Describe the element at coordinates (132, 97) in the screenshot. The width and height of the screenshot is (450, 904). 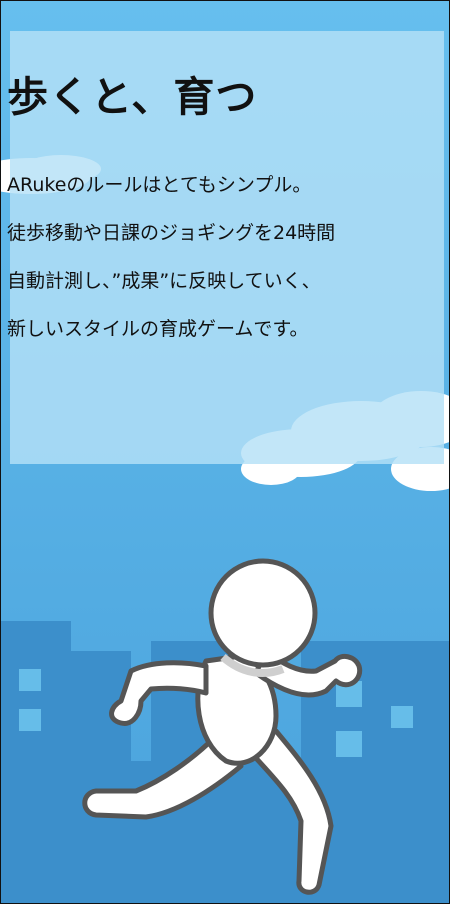
I see `section-headline: 歩くと、育つ` at that location.